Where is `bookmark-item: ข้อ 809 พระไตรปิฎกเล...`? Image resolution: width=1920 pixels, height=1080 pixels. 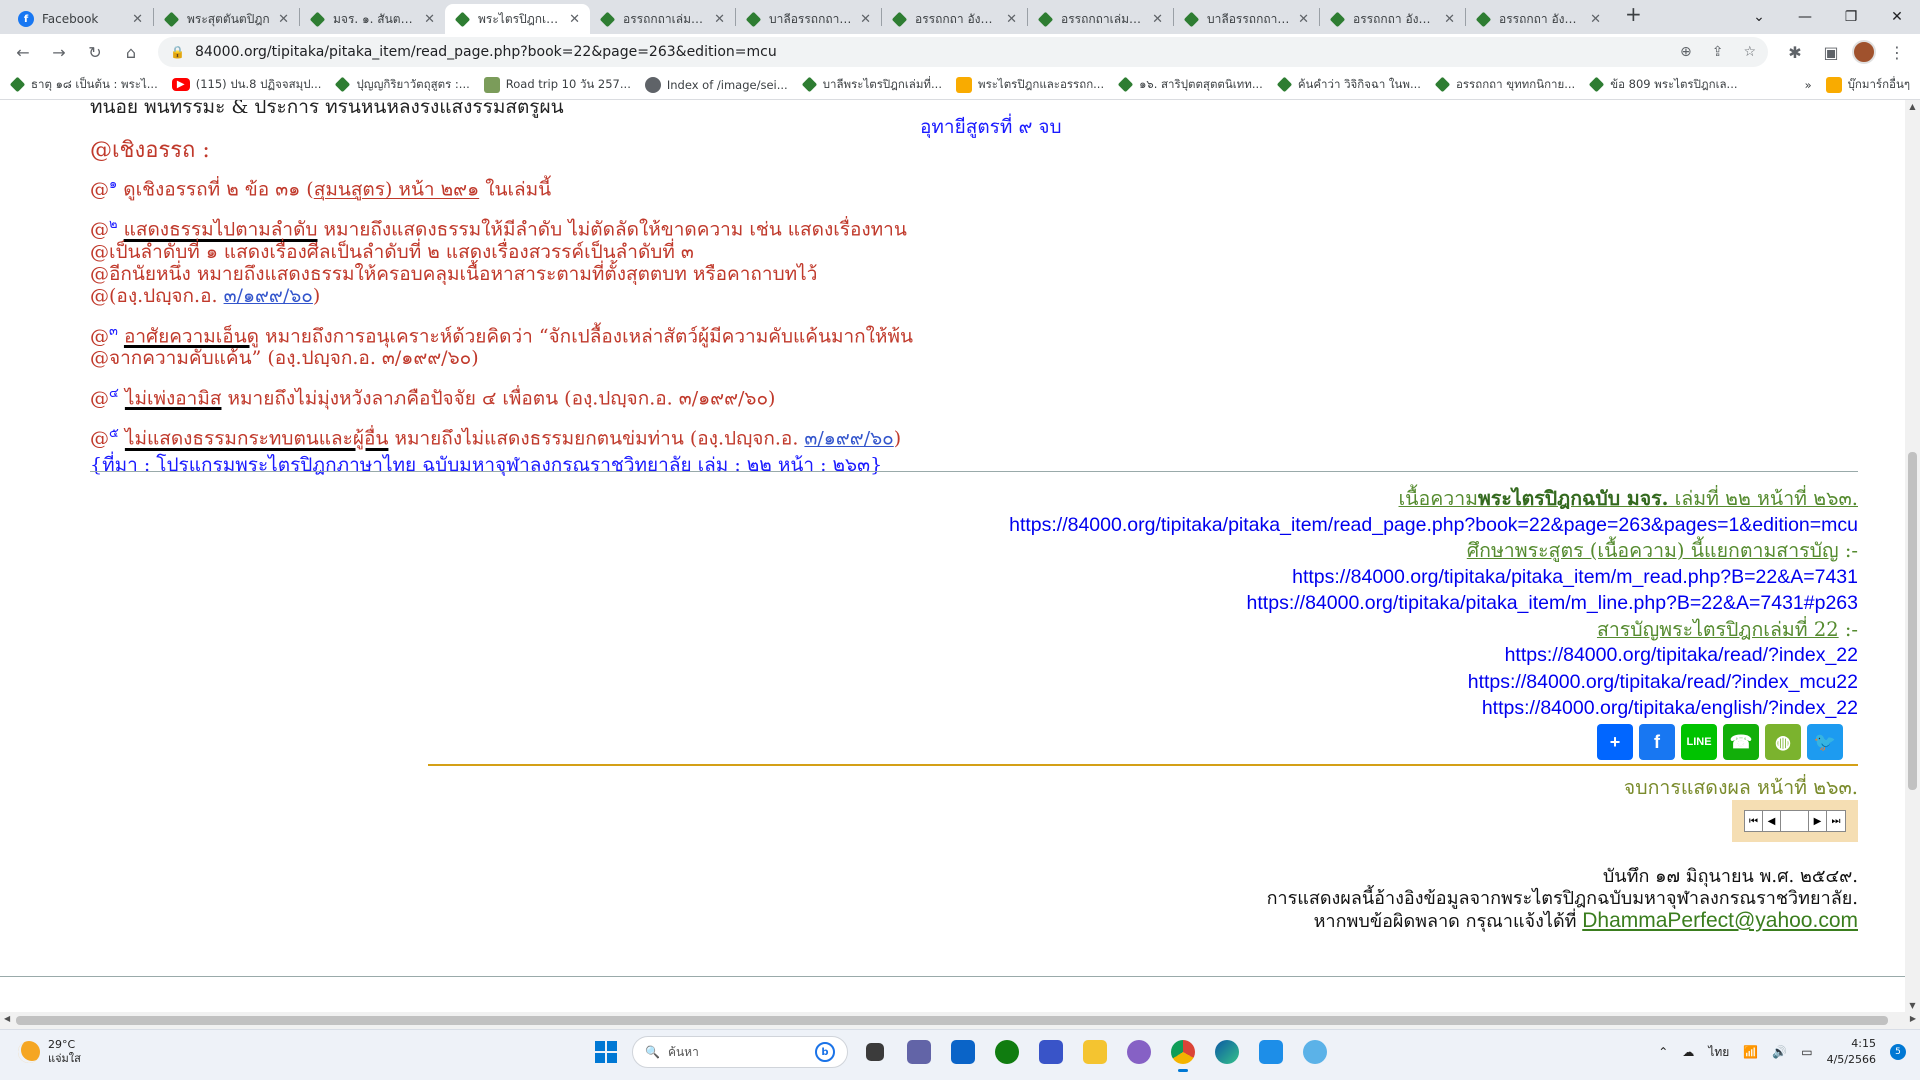
bookmark-item: ข้อ 809 พระไตรปิฎกเล... is located at coordinates (1663, 85).